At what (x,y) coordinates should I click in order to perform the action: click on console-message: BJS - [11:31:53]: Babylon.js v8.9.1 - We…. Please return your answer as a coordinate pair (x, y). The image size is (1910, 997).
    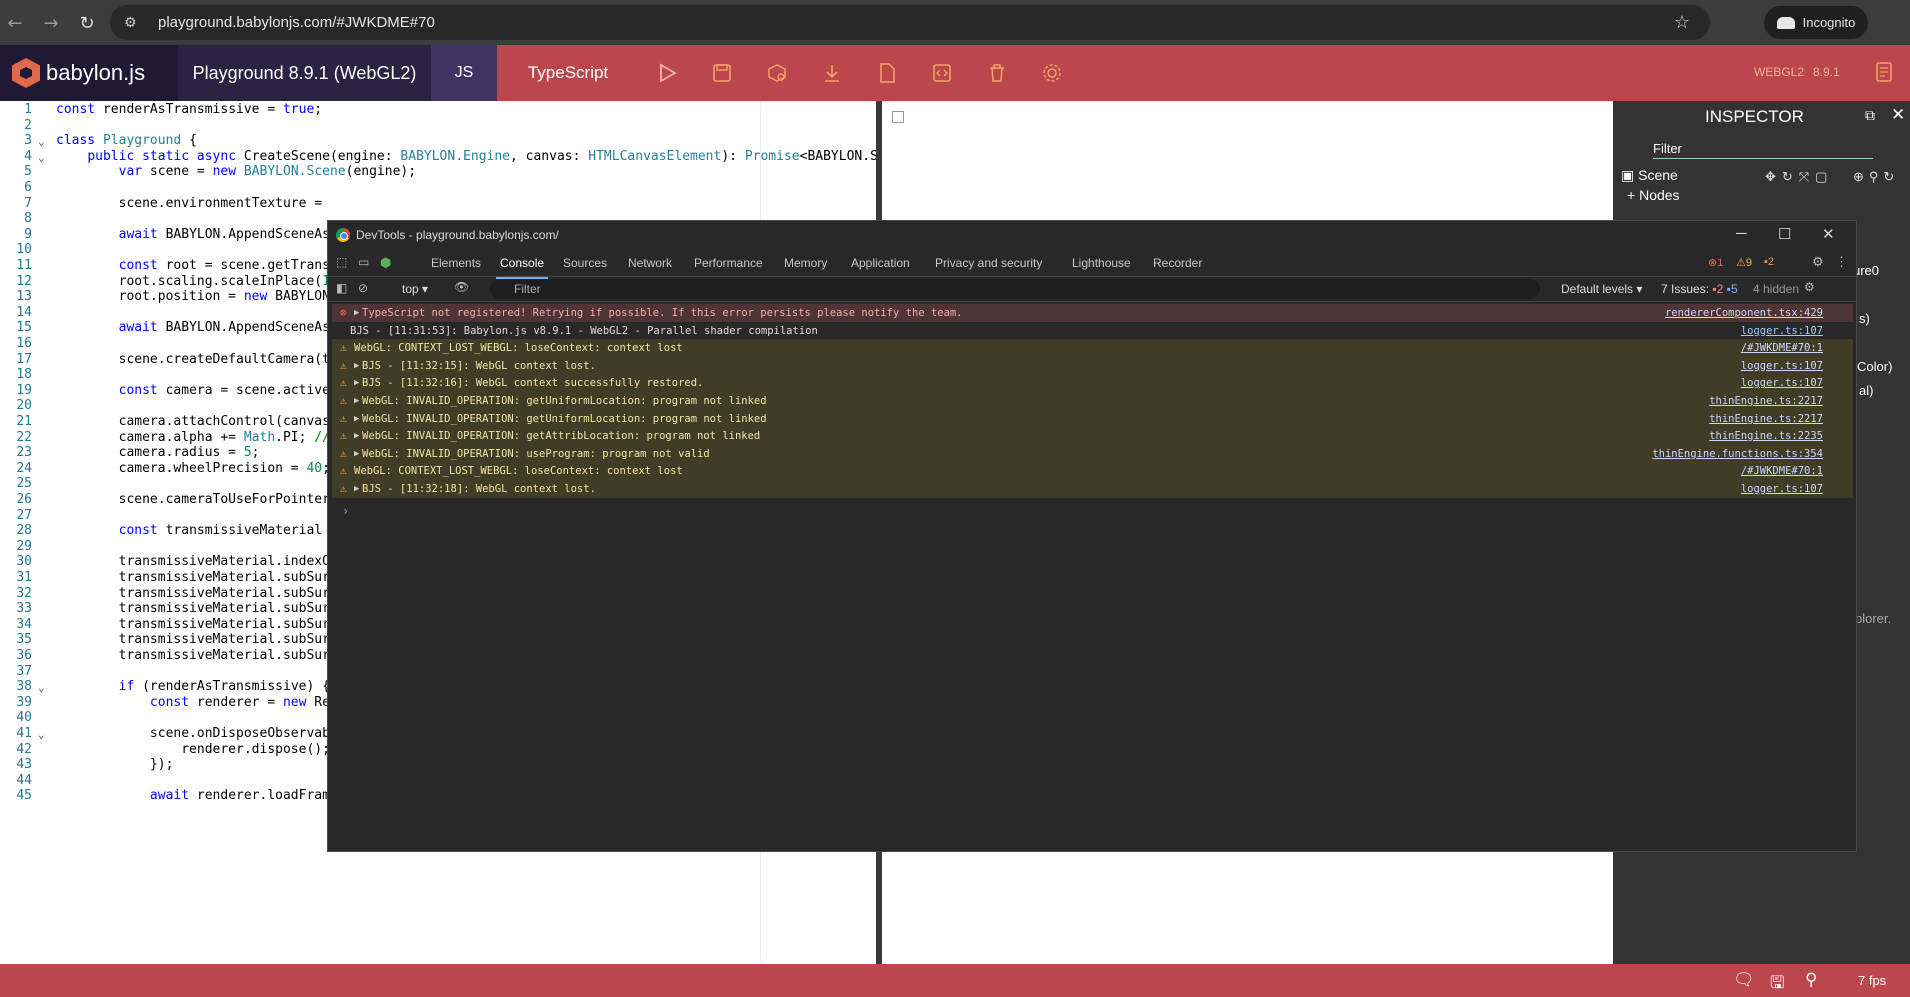
    Looking at the image, I should click on (1092, 331).